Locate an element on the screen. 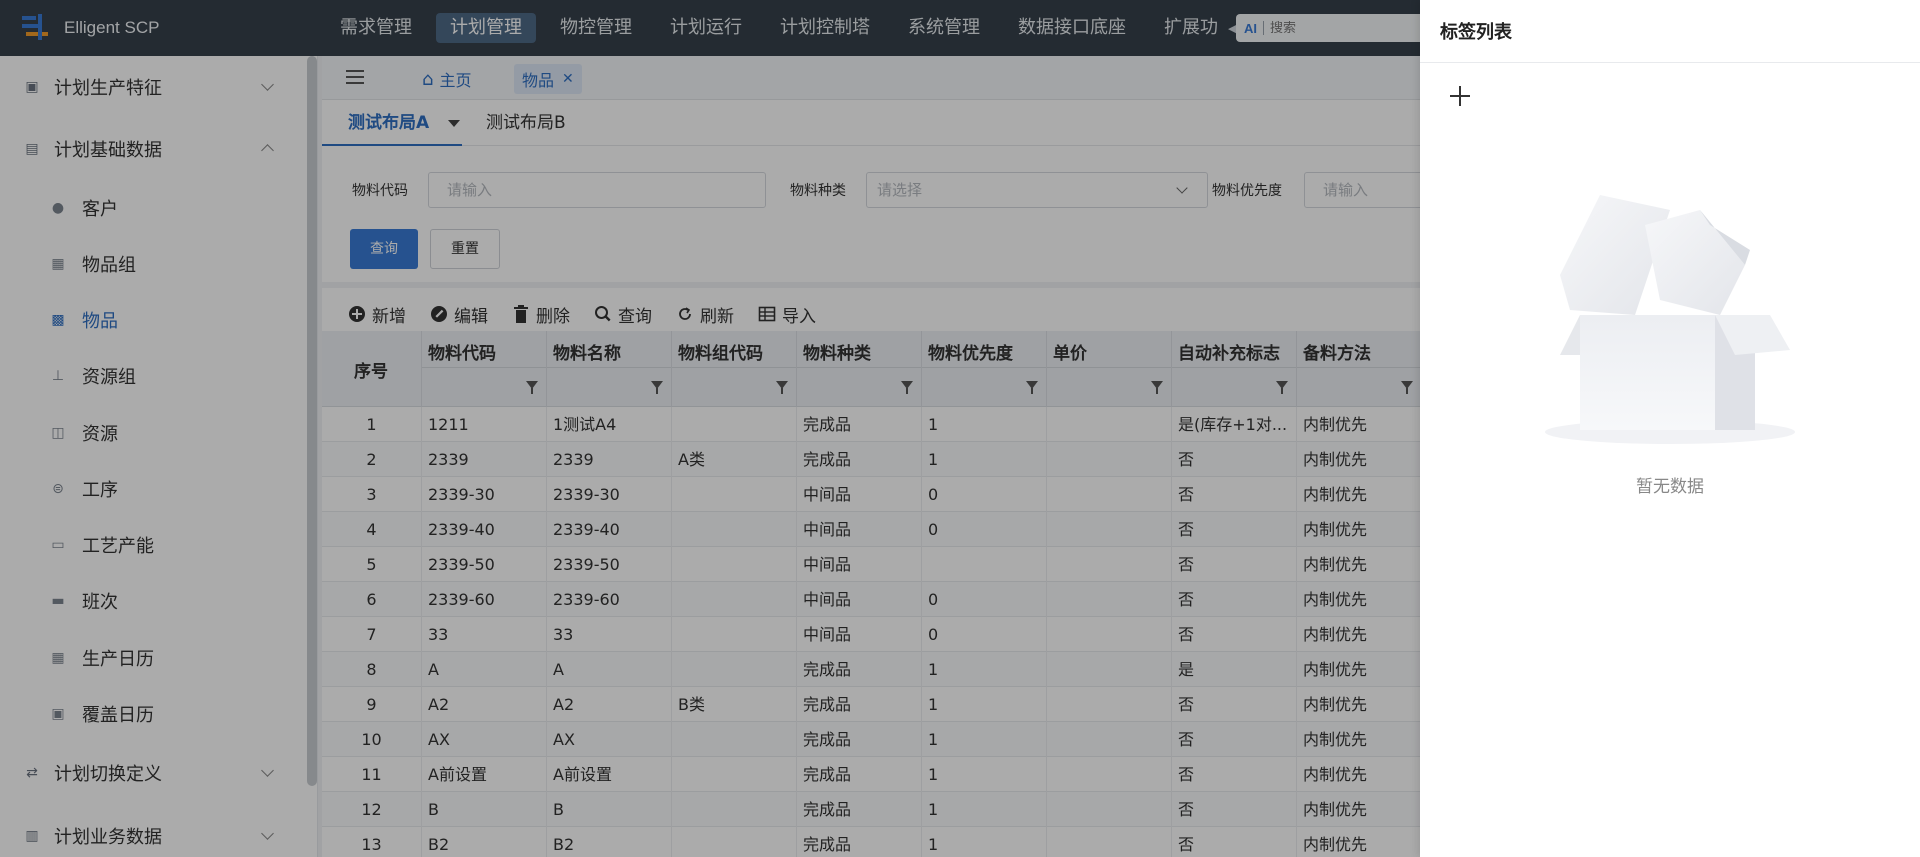  drawer-divider is located at coordinates (1670, 62).